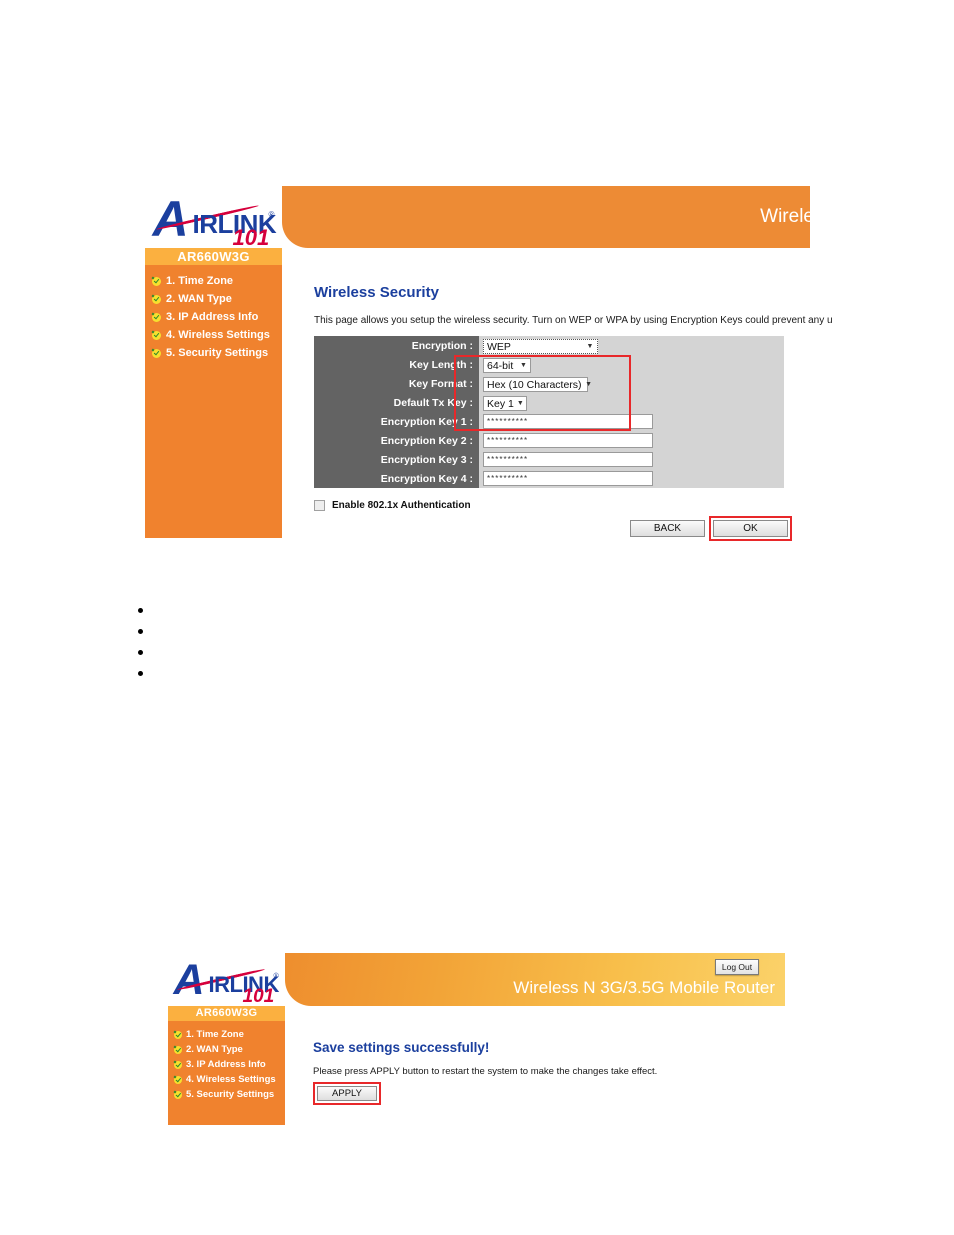 This screenshot has width=954, height=1235. What do you see at coordinates (347, 1093) in the screenshot?
I see `apply-button: APPLY` at bounding box center [347, 1093].